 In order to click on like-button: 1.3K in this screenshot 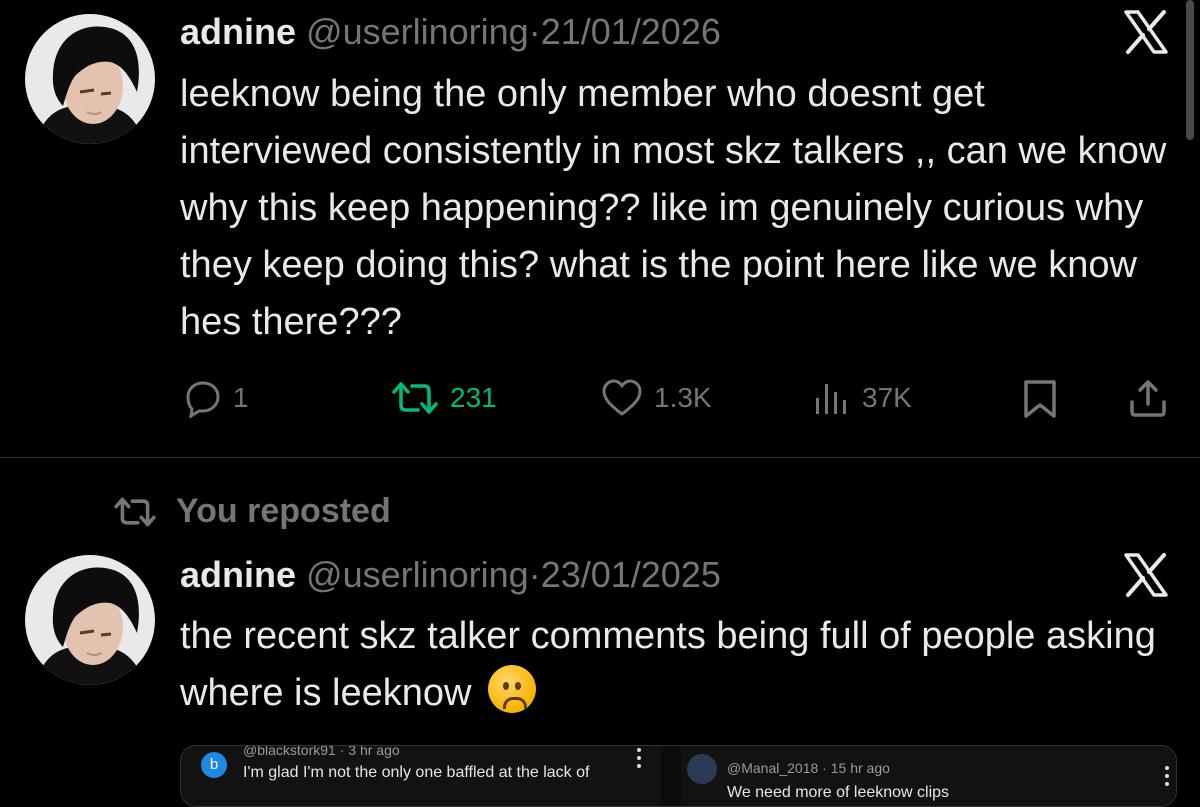, I will do `click(656, 398)`.